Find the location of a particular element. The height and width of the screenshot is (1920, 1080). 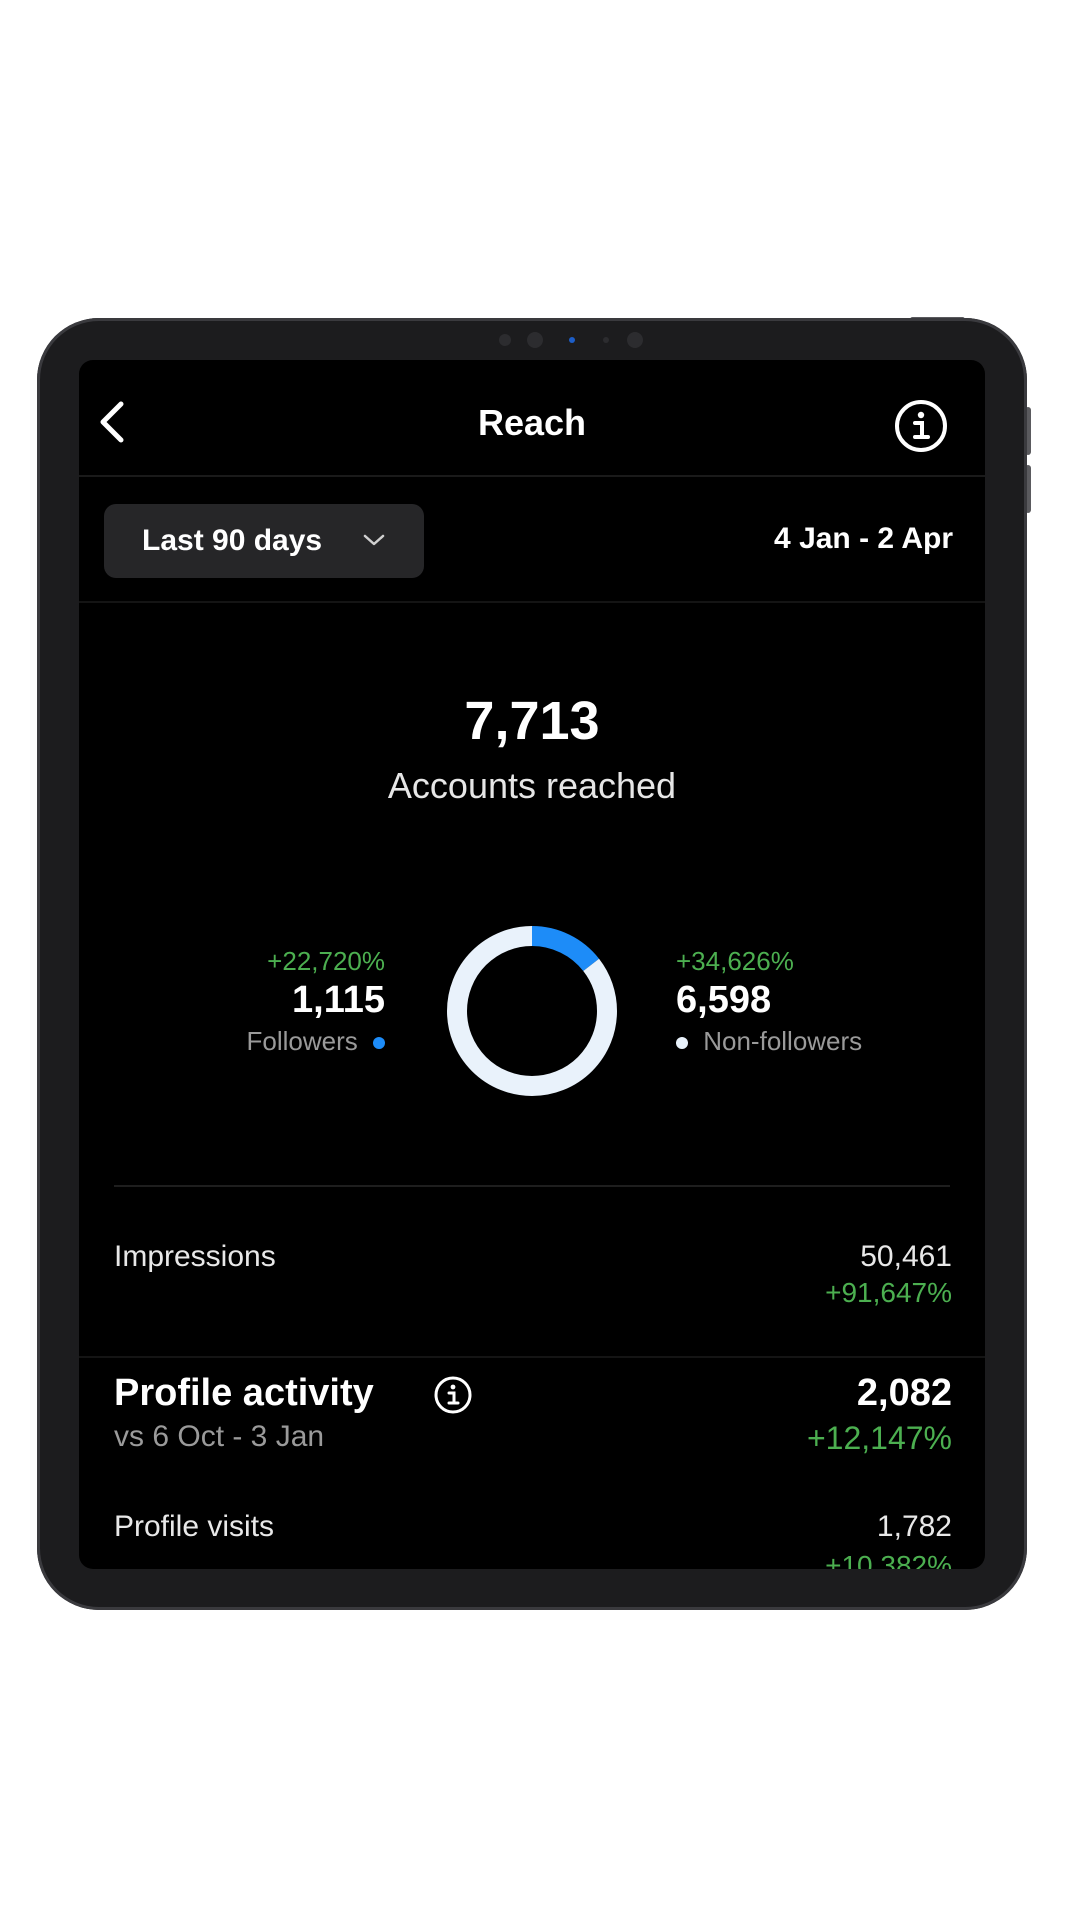

non-followers-change: +34,626% is located at coordinates (735, 961).